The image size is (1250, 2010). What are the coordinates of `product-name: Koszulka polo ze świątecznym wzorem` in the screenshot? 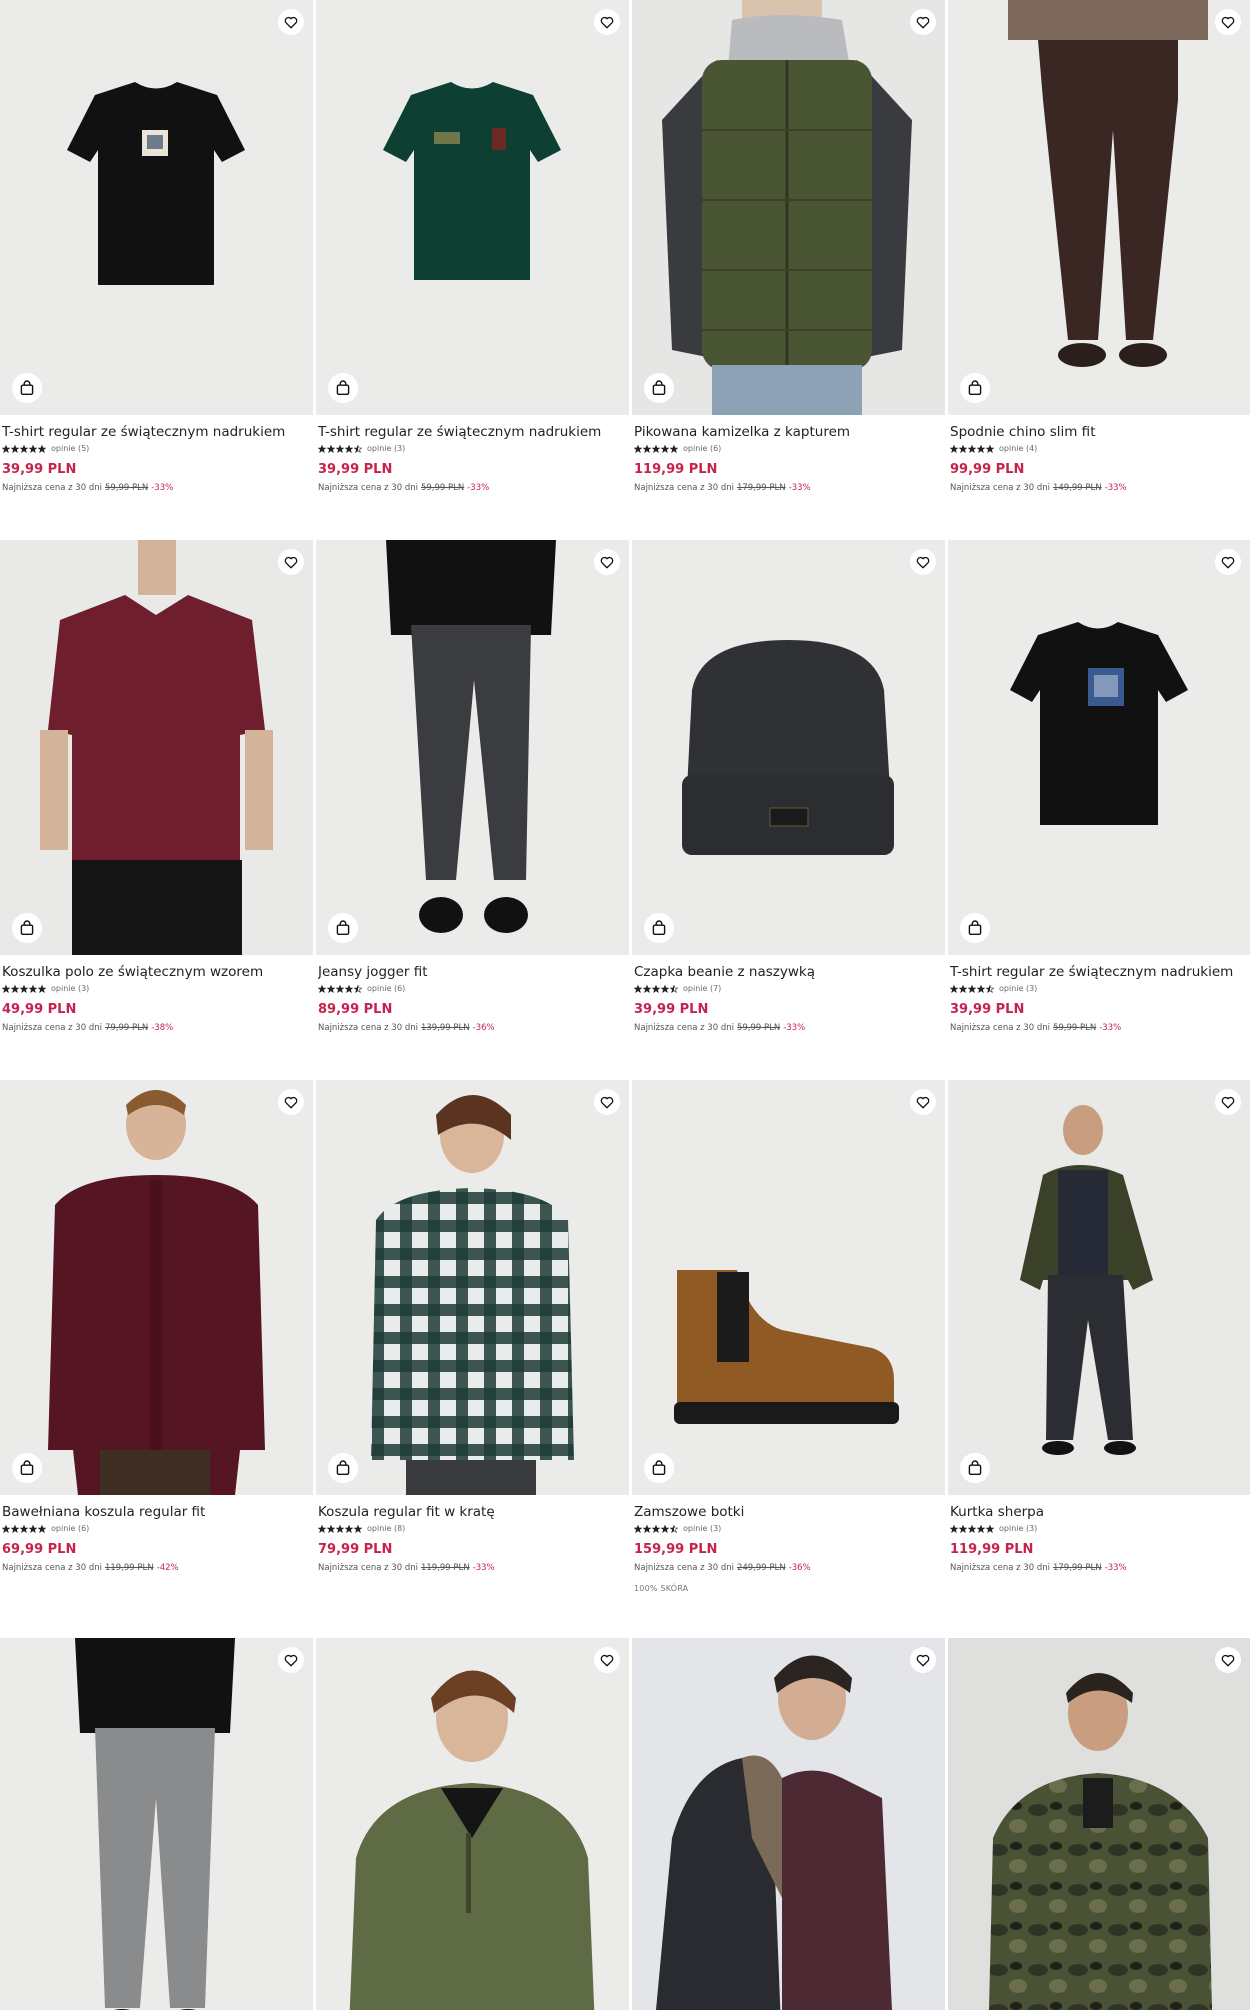 It's located at (154, 972).